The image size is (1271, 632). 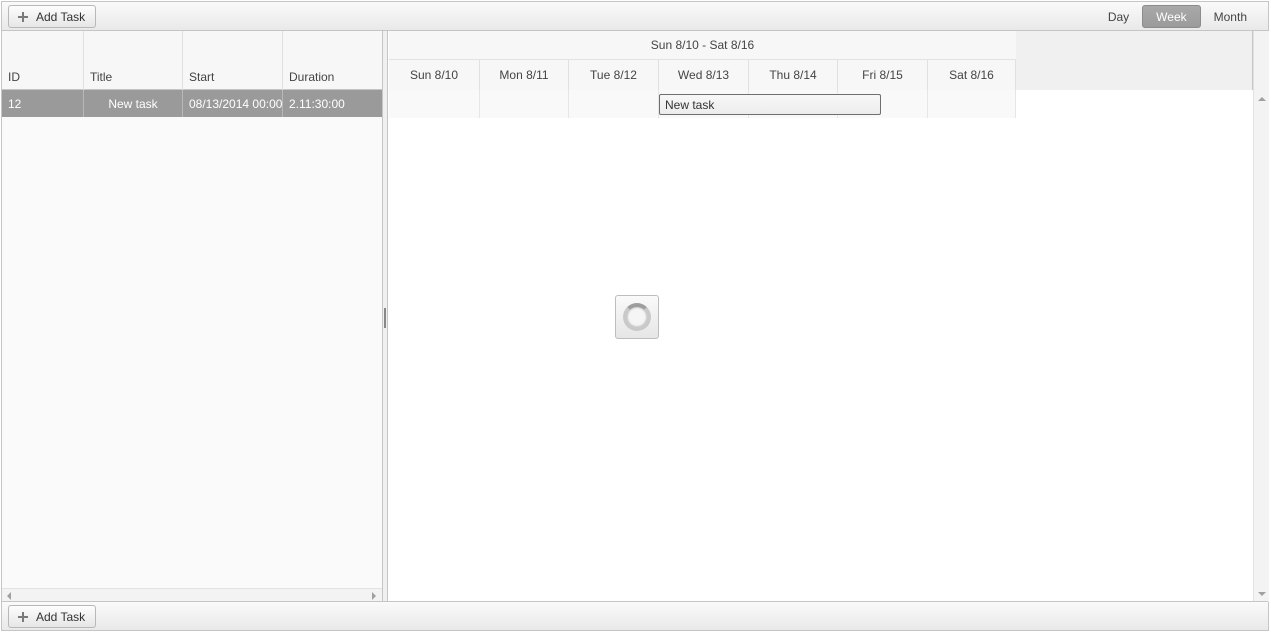 What do you see at coordinates (133, 60) in the screenshot?
I see `column-header-title: Title` at bounding box center [133, 60].